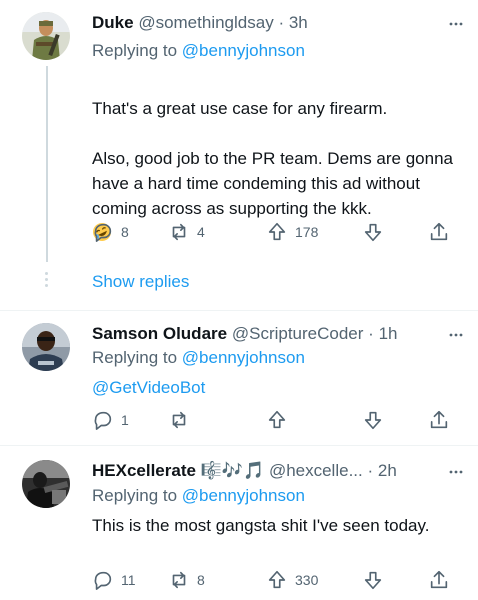 Image resolution: width=478 pixels, height=600 pixels. I want to click on reply-count: 8, so click(125, 232).